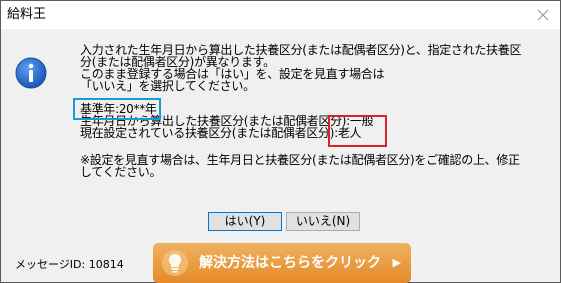 The height and width of the screenshot is (283, 561). What do you see at coordinates (290, 263) in the screenshot?
I see `help-button-label: 解決方法はこちらをクリック` at bounding box center [290, 263].